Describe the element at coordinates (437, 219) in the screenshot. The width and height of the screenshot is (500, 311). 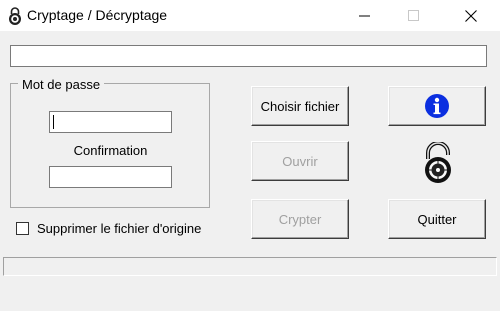
I see `quit-button: Quitter` at that location.